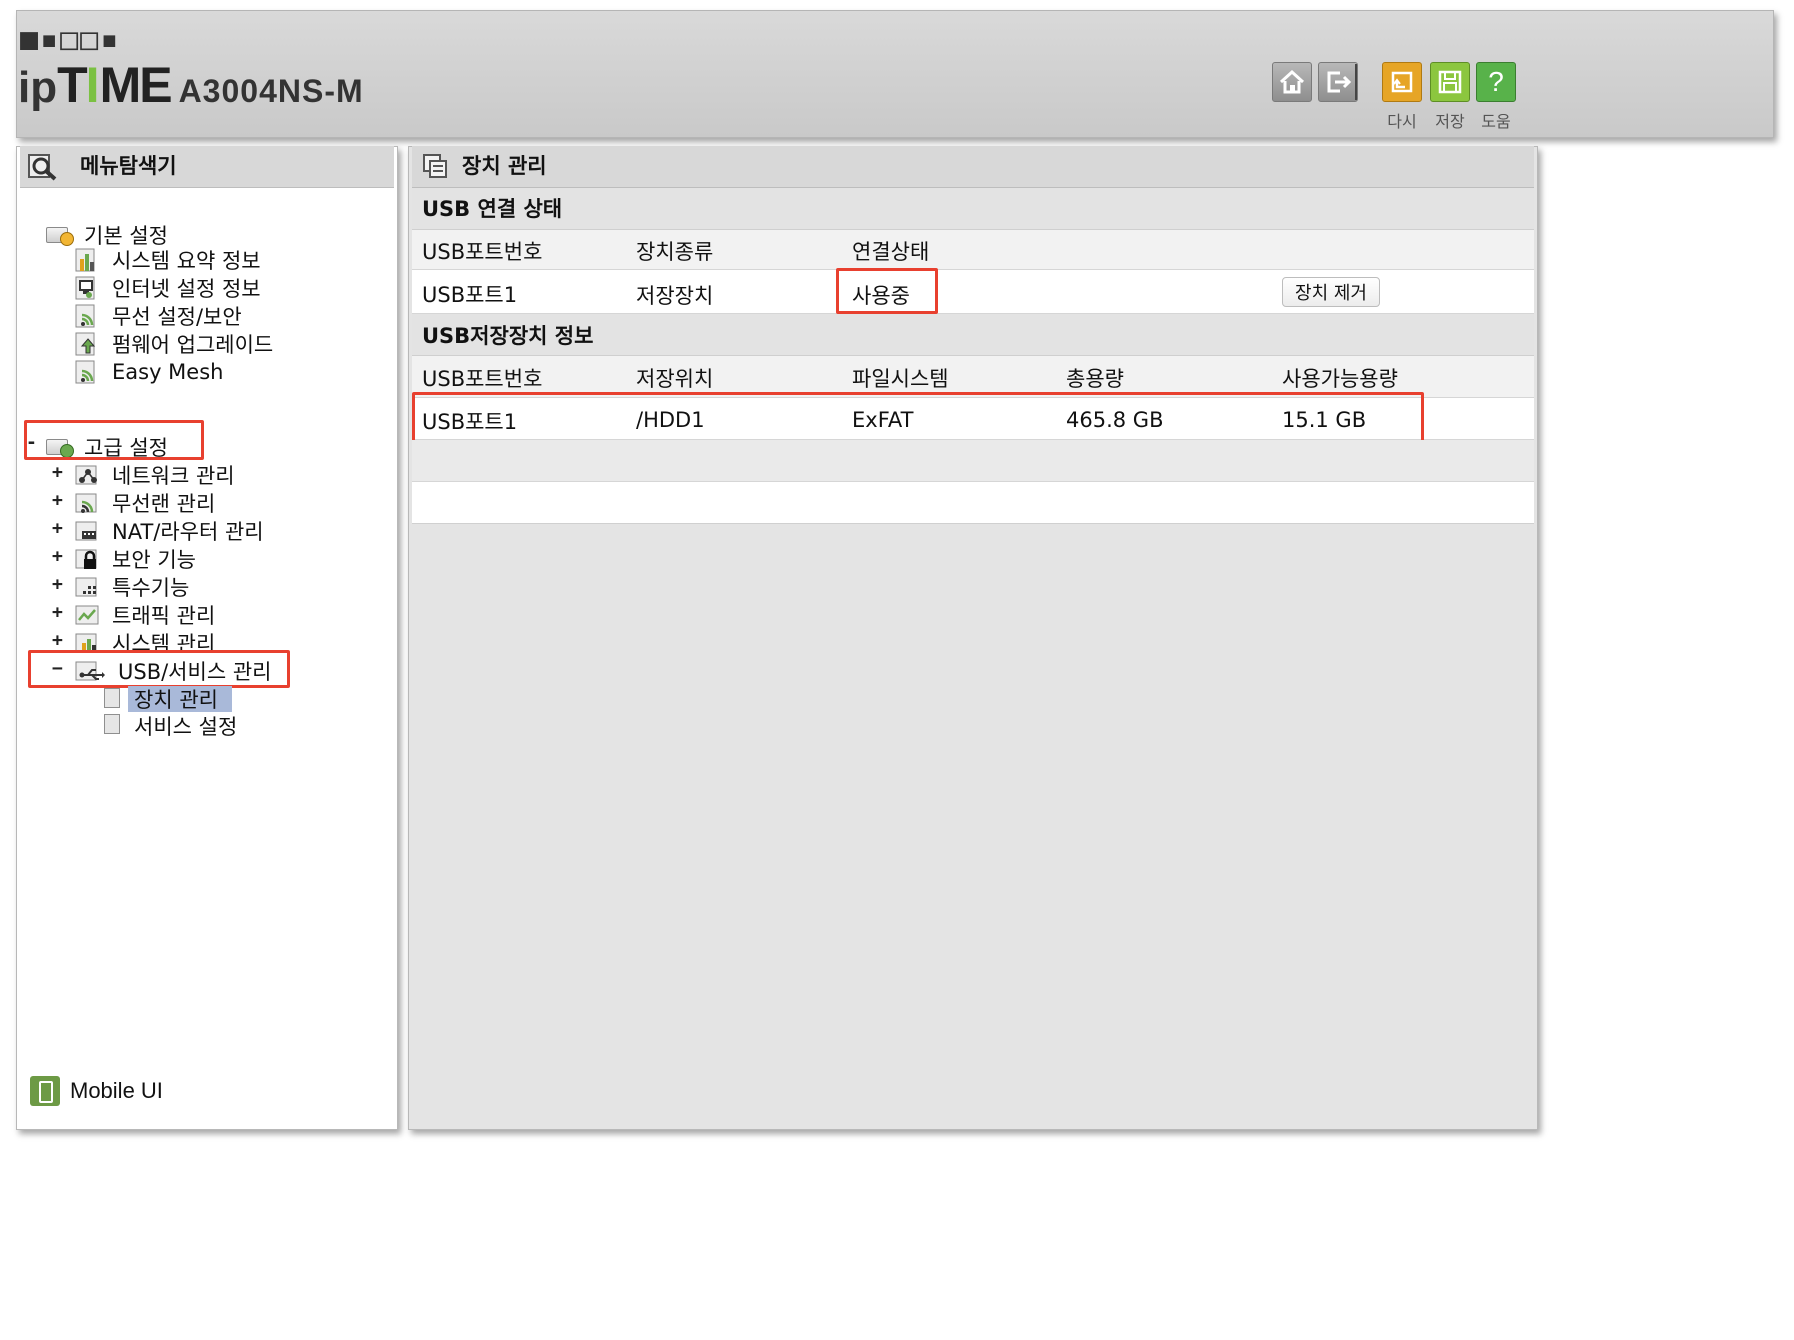 This screenshot has height=1340, width=1794. Describe the element at coordinates (42, 167) in the screenshot. I see `magnifier-icon` at that location.